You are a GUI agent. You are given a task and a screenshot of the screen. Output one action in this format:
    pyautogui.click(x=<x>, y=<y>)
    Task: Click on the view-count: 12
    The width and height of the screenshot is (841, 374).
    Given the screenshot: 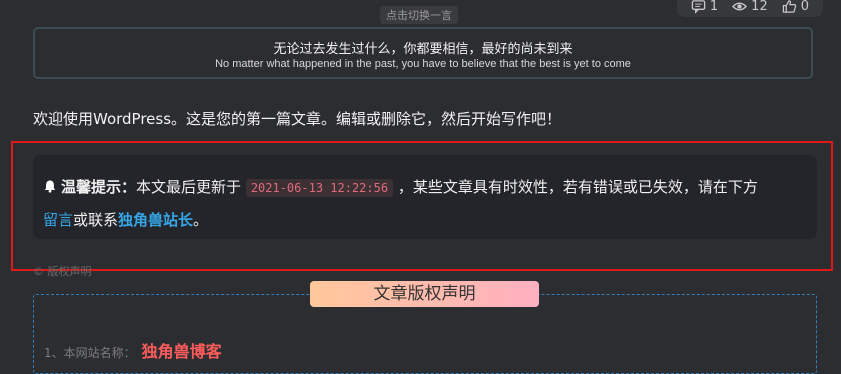 What is the action you would take?
    pyautogui.click(x=750, y=7)
    